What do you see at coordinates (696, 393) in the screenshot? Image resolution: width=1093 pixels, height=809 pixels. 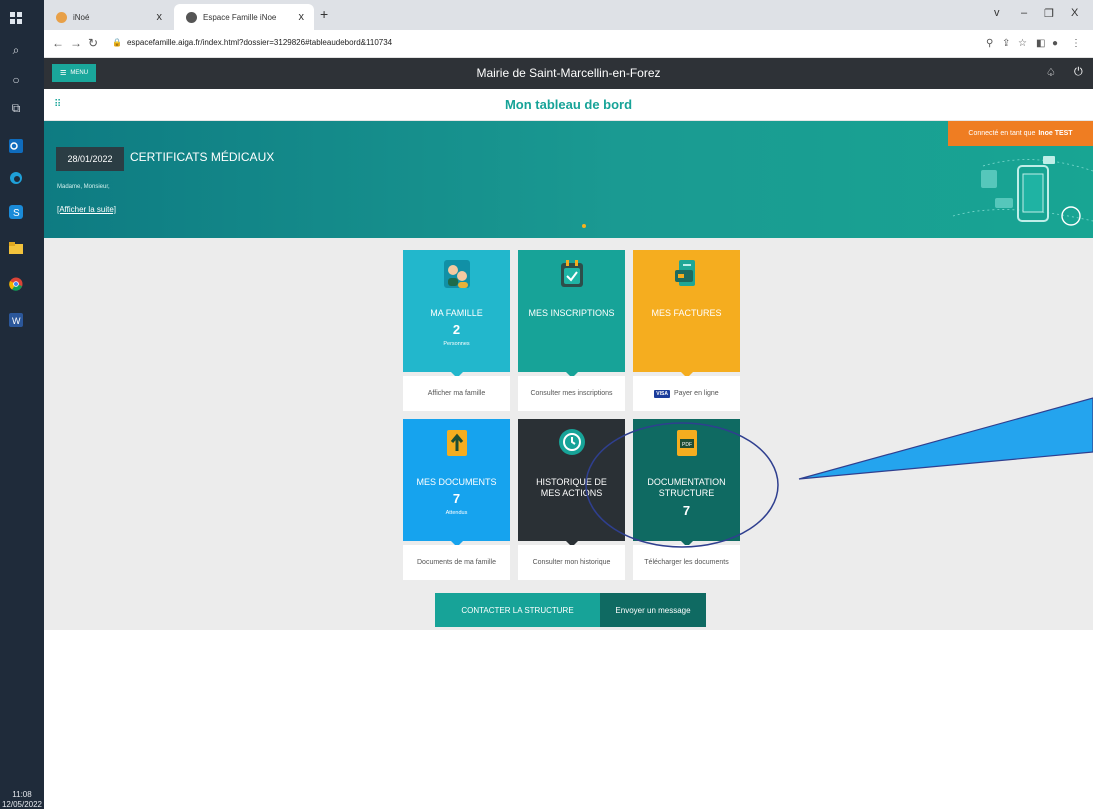 I see `pay-online-label: Payer en ligne` at bounding box center [696, 393].